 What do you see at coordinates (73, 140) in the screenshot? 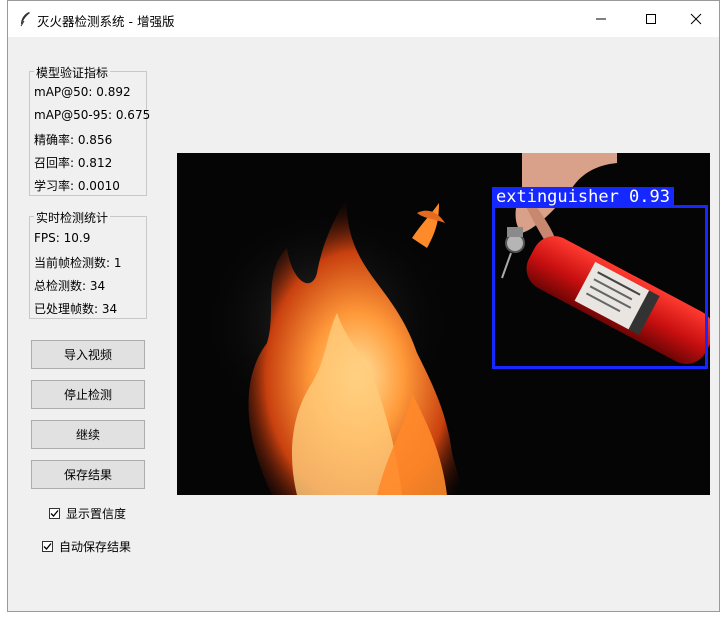
I see `metric-precision: 精确率: 0.856` at bounding box center [73, 140].